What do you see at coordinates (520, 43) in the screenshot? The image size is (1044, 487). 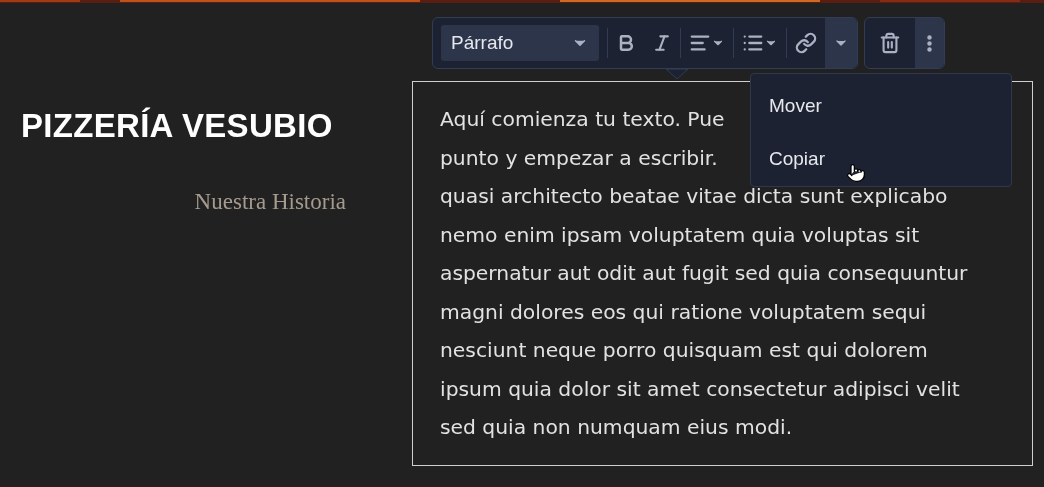 I see `paragraph-style-select: Párrafo` at bounding box center [520, 43].